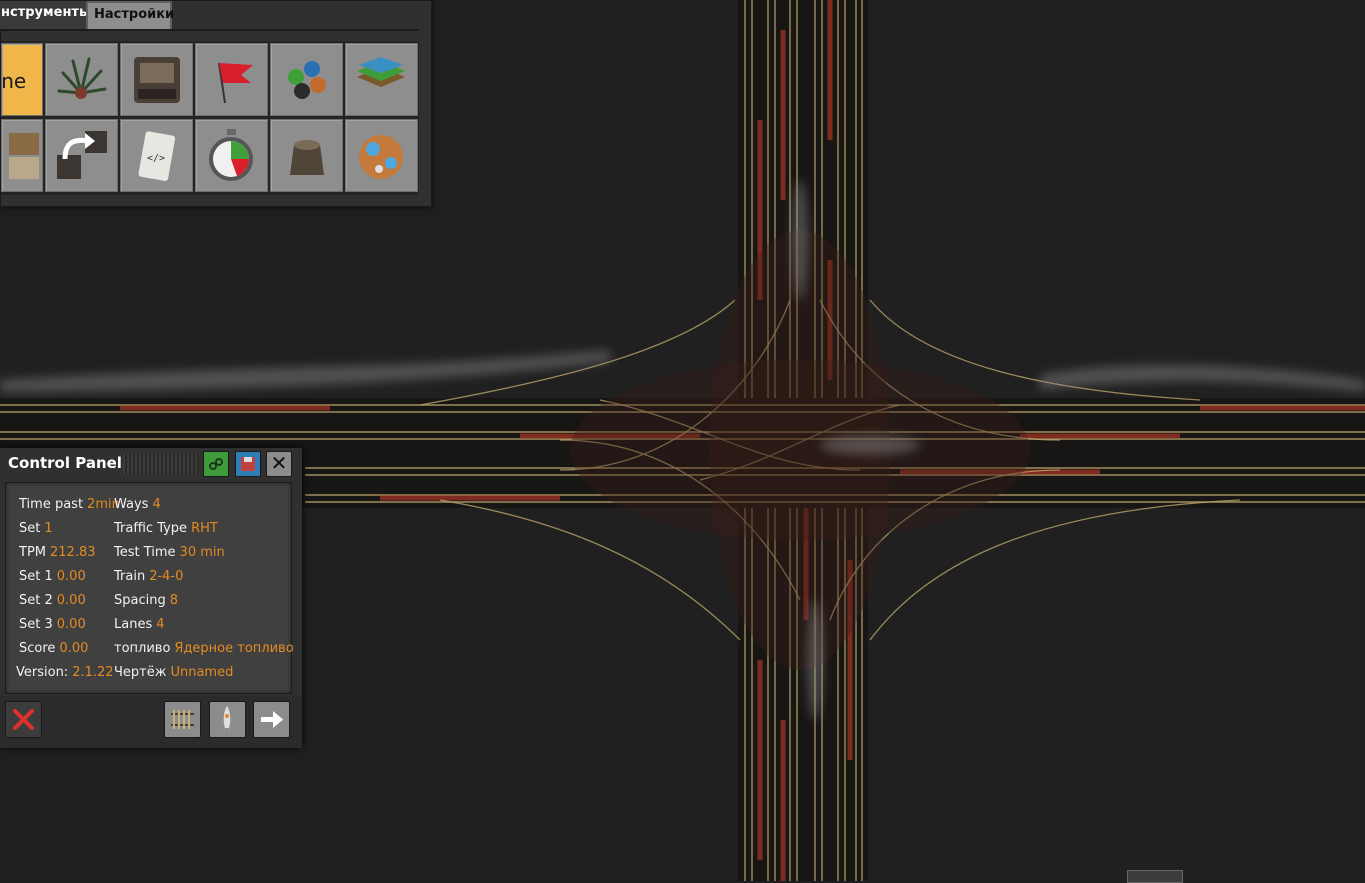 The height and width of the screenshot is (883, 1365). I want to click on slot-map-layers, so click(381, 79).